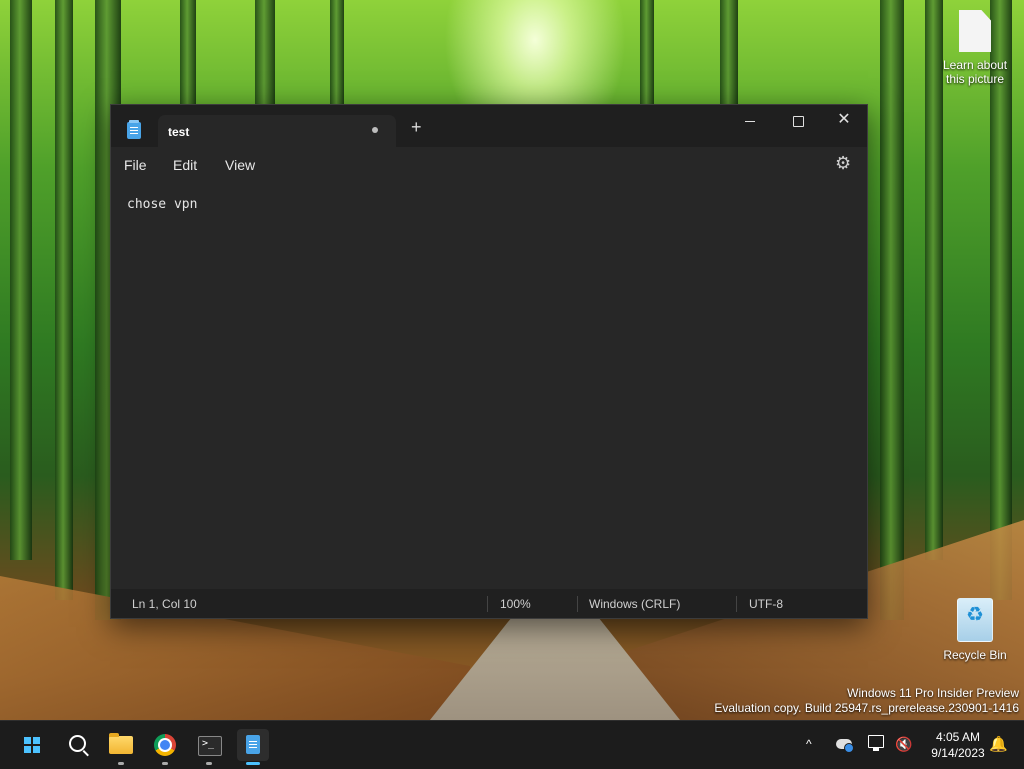 The image size is (1024, 769). Describe the element at coordinates (958, 737) in the screenshot. I see `clock-time: 4:05 AM` at that location.